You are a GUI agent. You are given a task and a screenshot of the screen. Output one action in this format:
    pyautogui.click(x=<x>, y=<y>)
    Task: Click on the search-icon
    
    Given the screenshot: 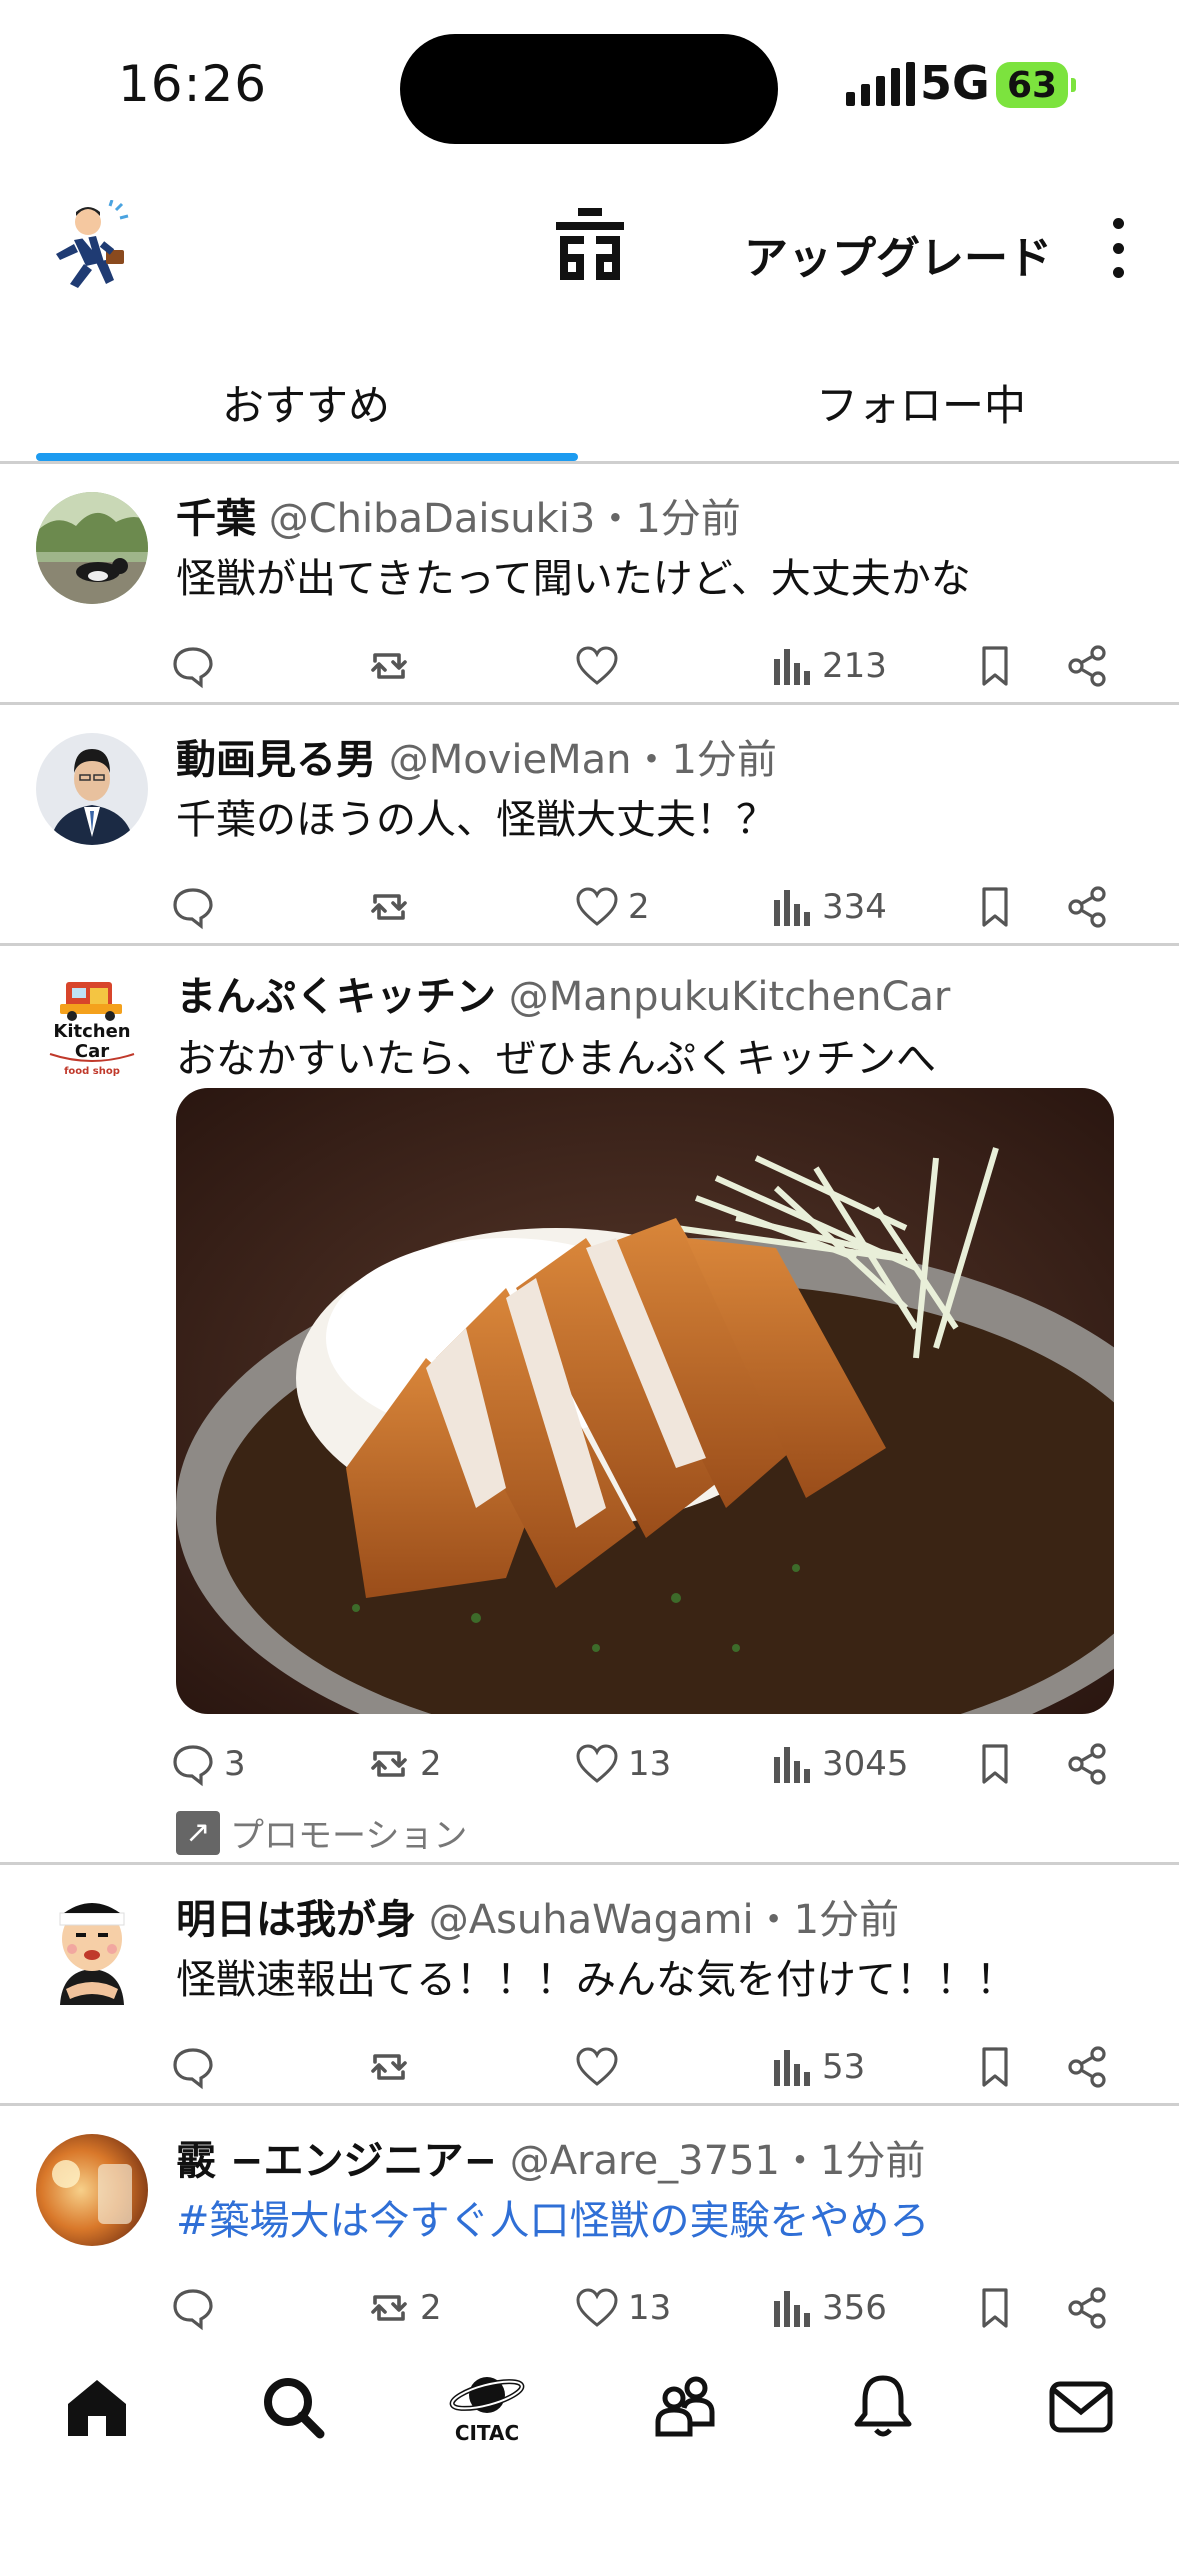 What is the action you would take?
    pyautogui.click(x=294, y=2408)
    